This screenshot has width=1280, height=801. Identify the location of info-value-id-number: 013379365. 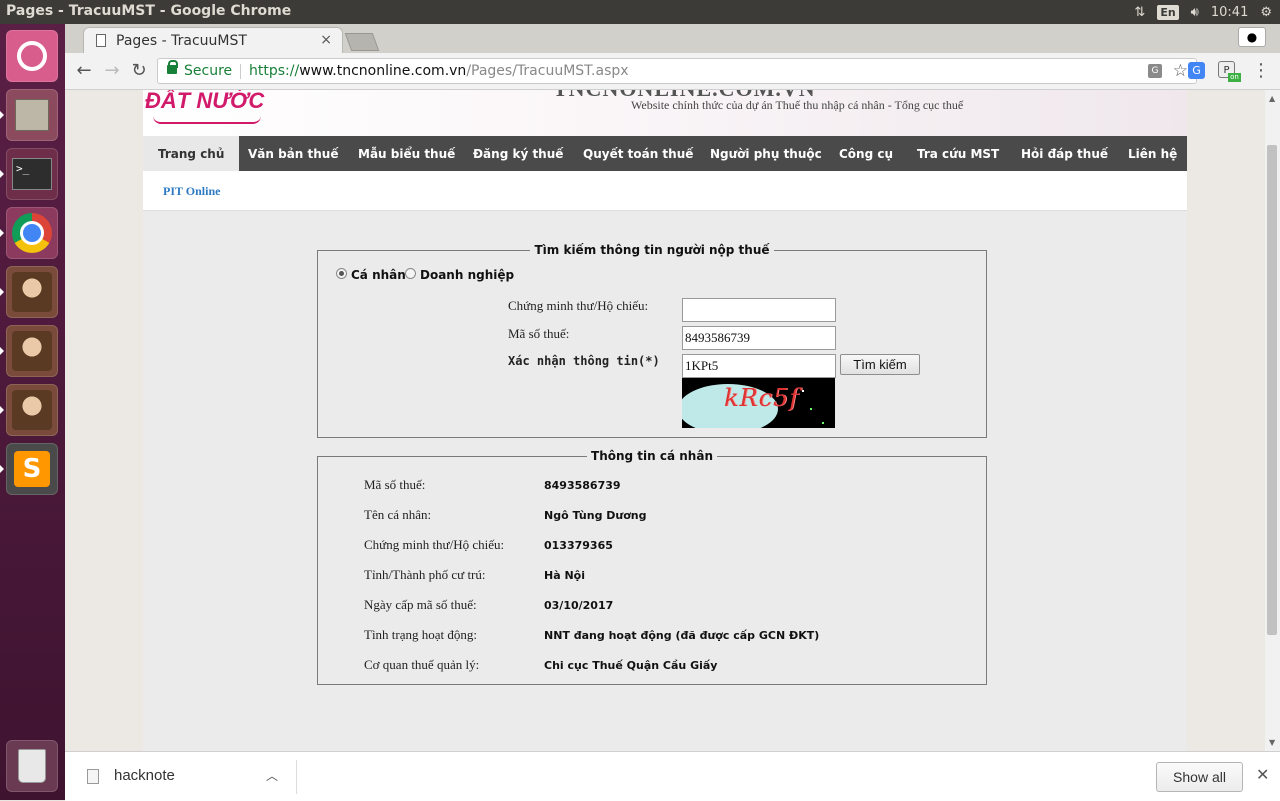
(578, 545).